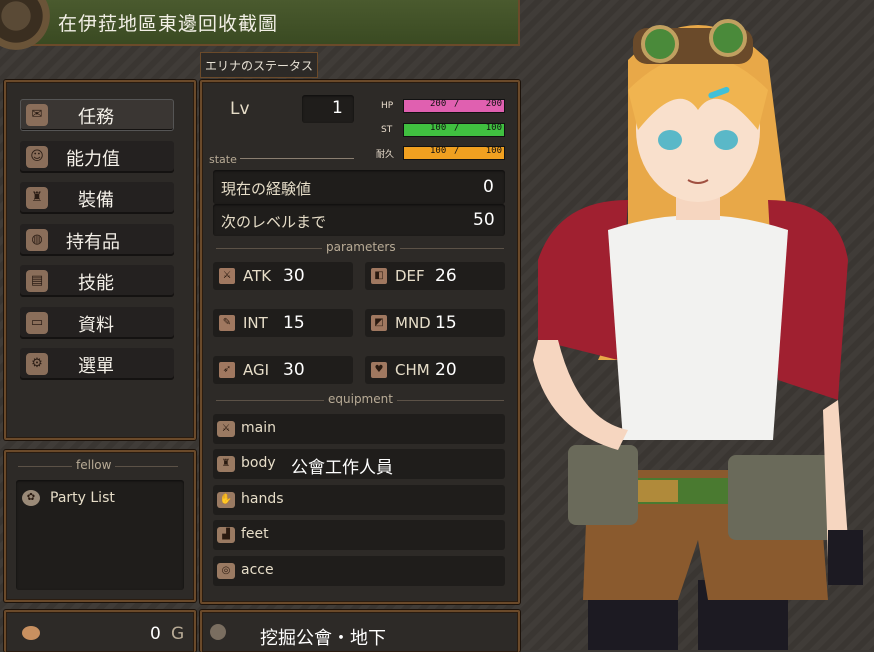  I want to click on st-max: 100, so click(493, 128).